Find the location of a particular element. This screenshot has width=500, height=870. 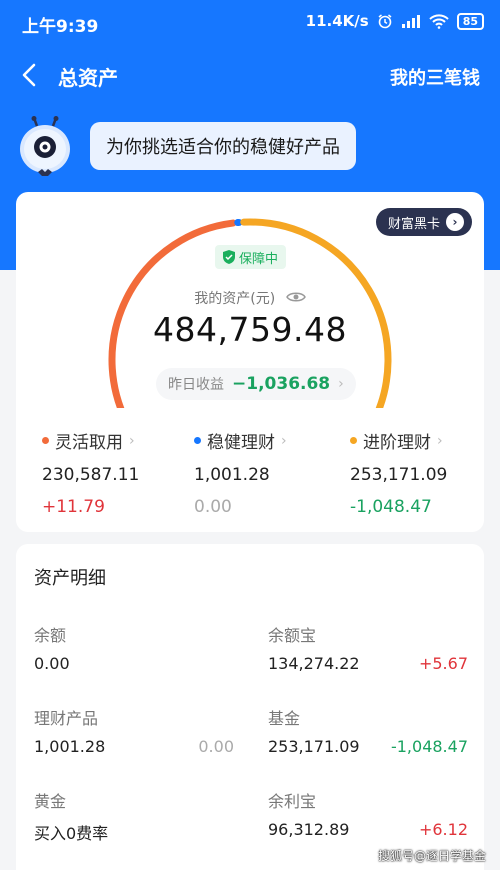

category-advanced: 进阶理财 › 253,171.09 -1,048.47 is located at coordinates (406, 472).